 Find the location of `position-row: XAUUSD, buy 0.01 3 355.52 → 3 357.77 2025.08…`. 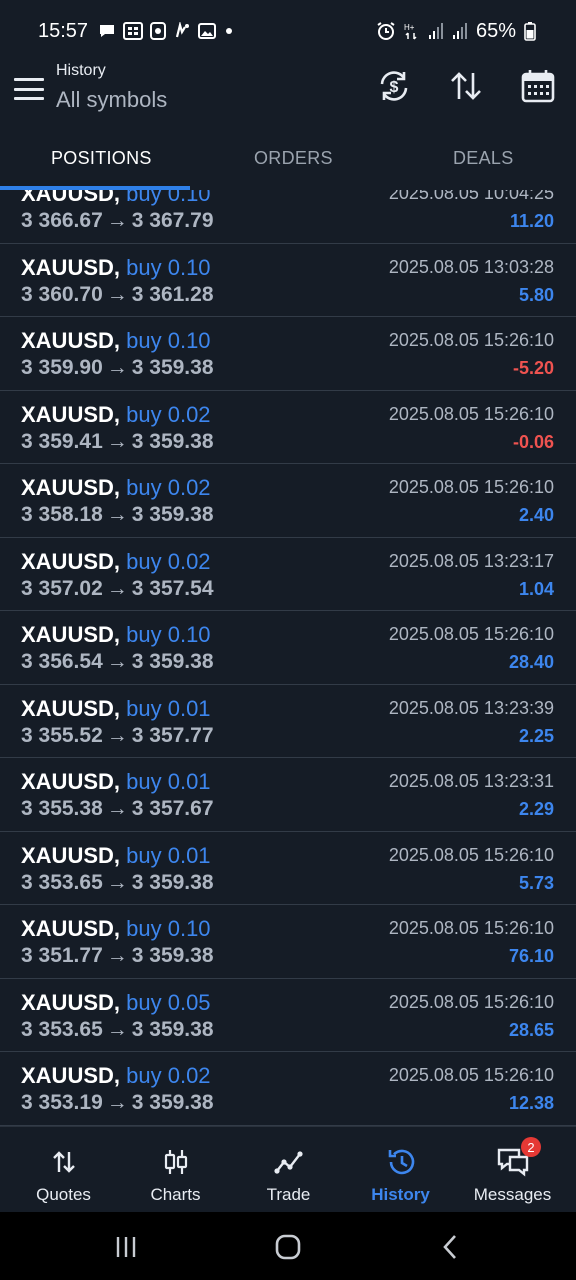

position-row: XAUUSD, buy 0.01 3 355.52 → 3 357.77 2025.08… is located at coordinates (288, 721).